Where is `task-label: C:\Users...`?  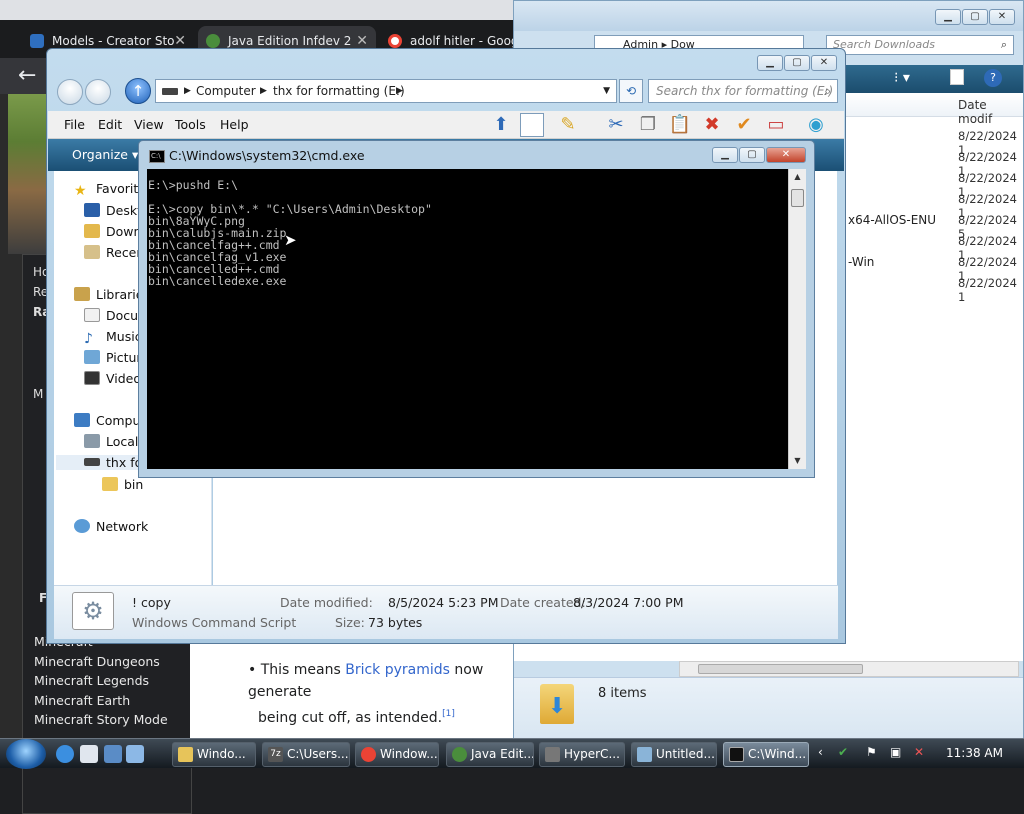 task-label: C:\Users... is located at coordinates (318, 754).